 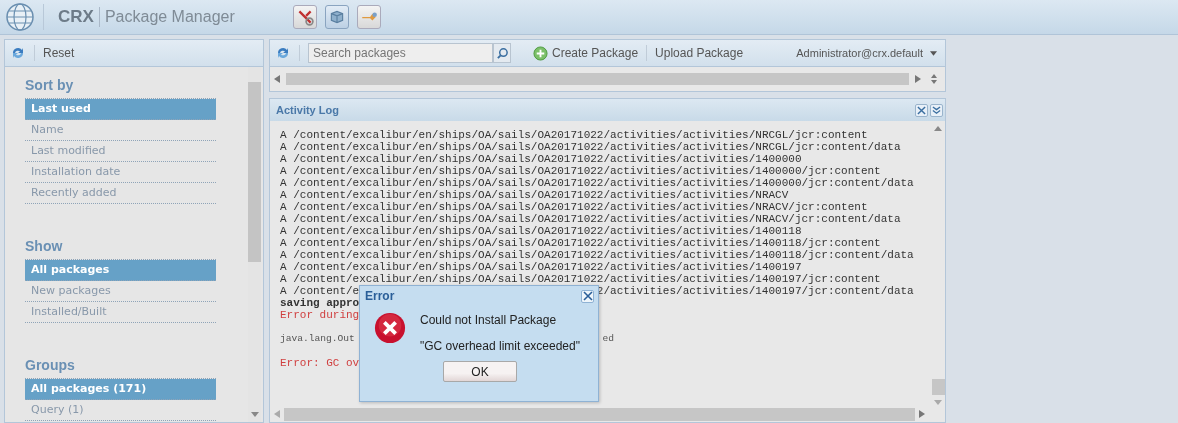 I want to click on user-menu: Administrator@crx.default, so click(x=866, y=53).